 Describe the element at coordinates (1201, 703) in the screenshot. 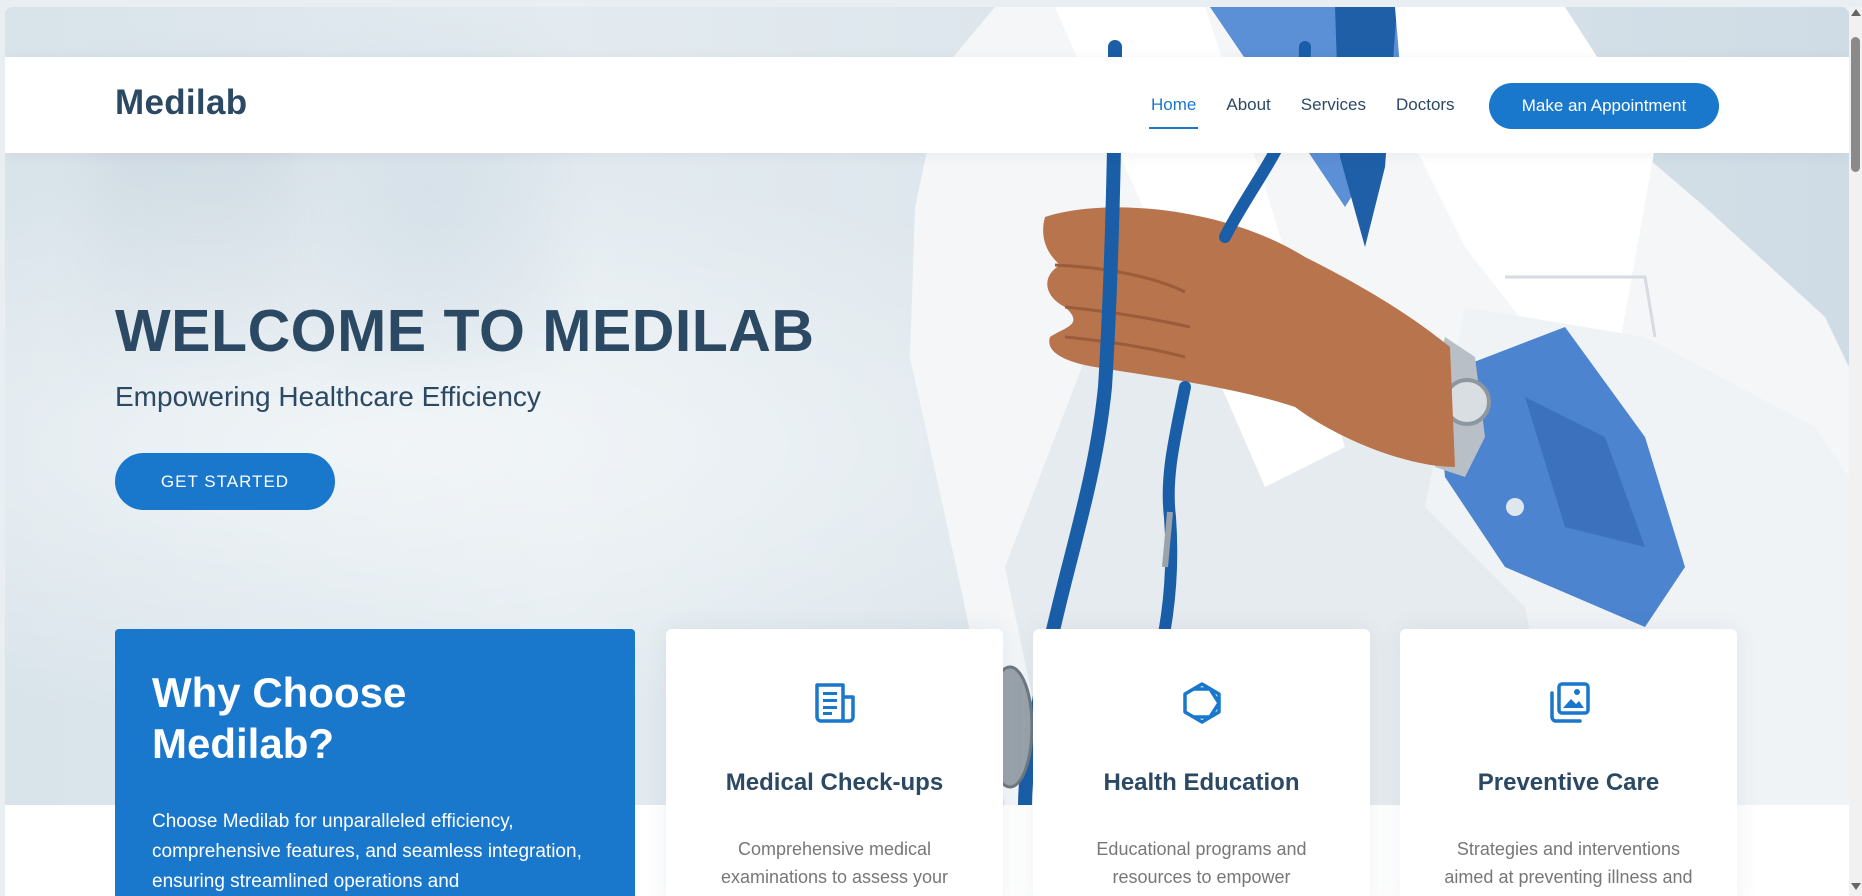

I see `cube-icon` at that location.